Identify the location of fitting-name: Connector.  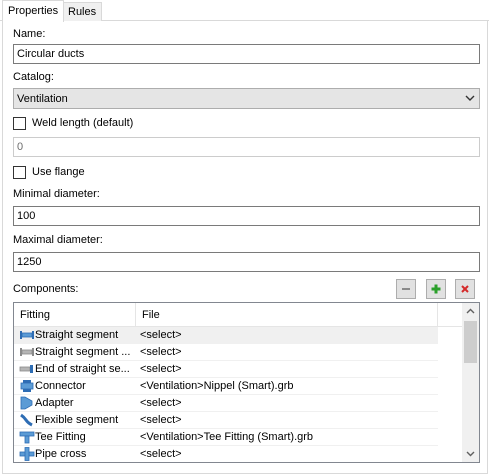
(60, 386).